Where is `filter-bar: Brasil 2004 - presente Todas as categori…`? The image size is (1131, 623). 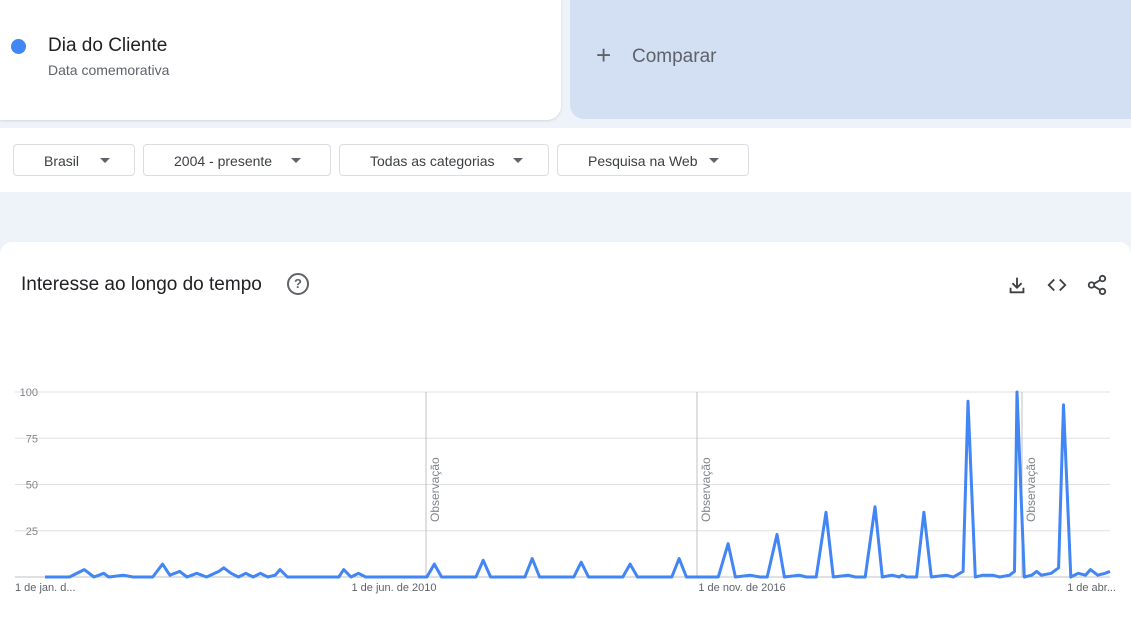
filter-bar: Brasil 2004 - presente Todas as categori… is located at coordinates (565, 160).